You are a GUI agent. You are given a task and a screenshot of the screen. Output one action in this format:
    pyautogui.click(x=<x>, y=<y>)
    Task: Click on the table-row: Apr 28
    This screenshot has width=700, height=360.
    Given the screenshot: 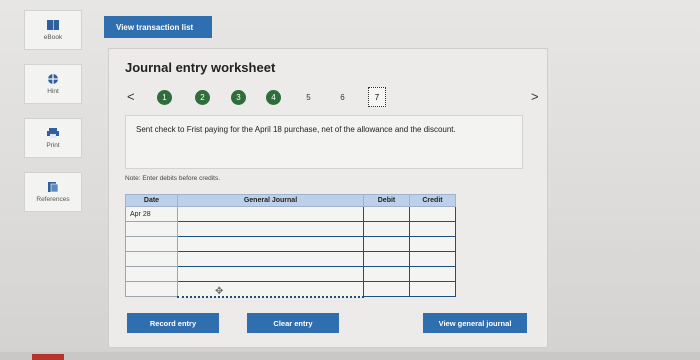 What is the action you would take?
    pyautogui.click(x=290, y=214)
    